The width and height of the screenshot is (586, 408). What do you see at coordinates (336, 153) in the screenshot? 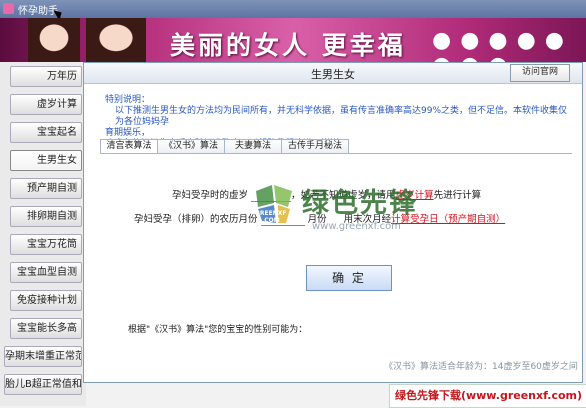
I see `tab-divider` at bounding box center [336, 153].